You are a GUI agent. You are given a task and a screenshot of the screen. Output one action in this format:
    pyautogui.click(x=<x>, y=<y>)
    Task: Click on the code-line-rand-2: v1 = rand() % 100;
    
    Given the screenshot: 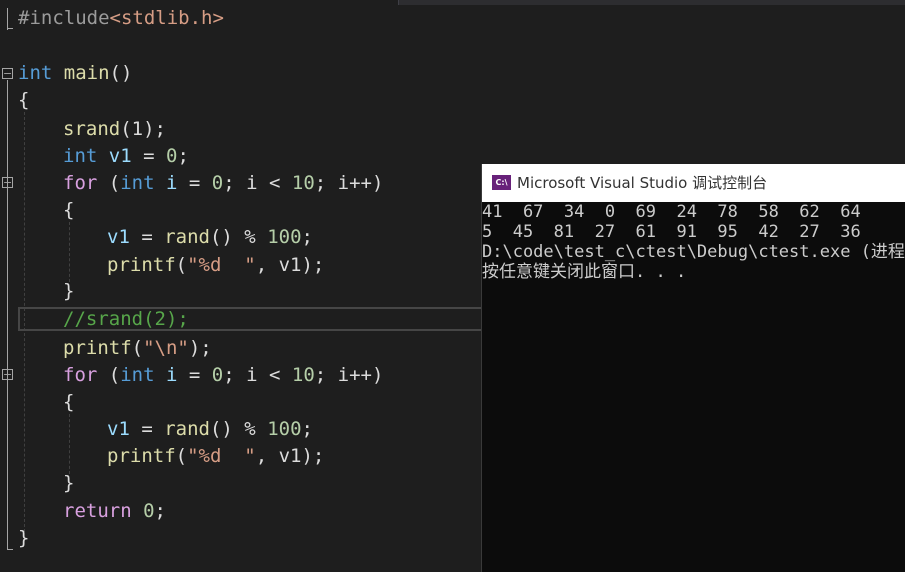 What is the action you would take?
    pyautogui.click(x=210, y=429)
    